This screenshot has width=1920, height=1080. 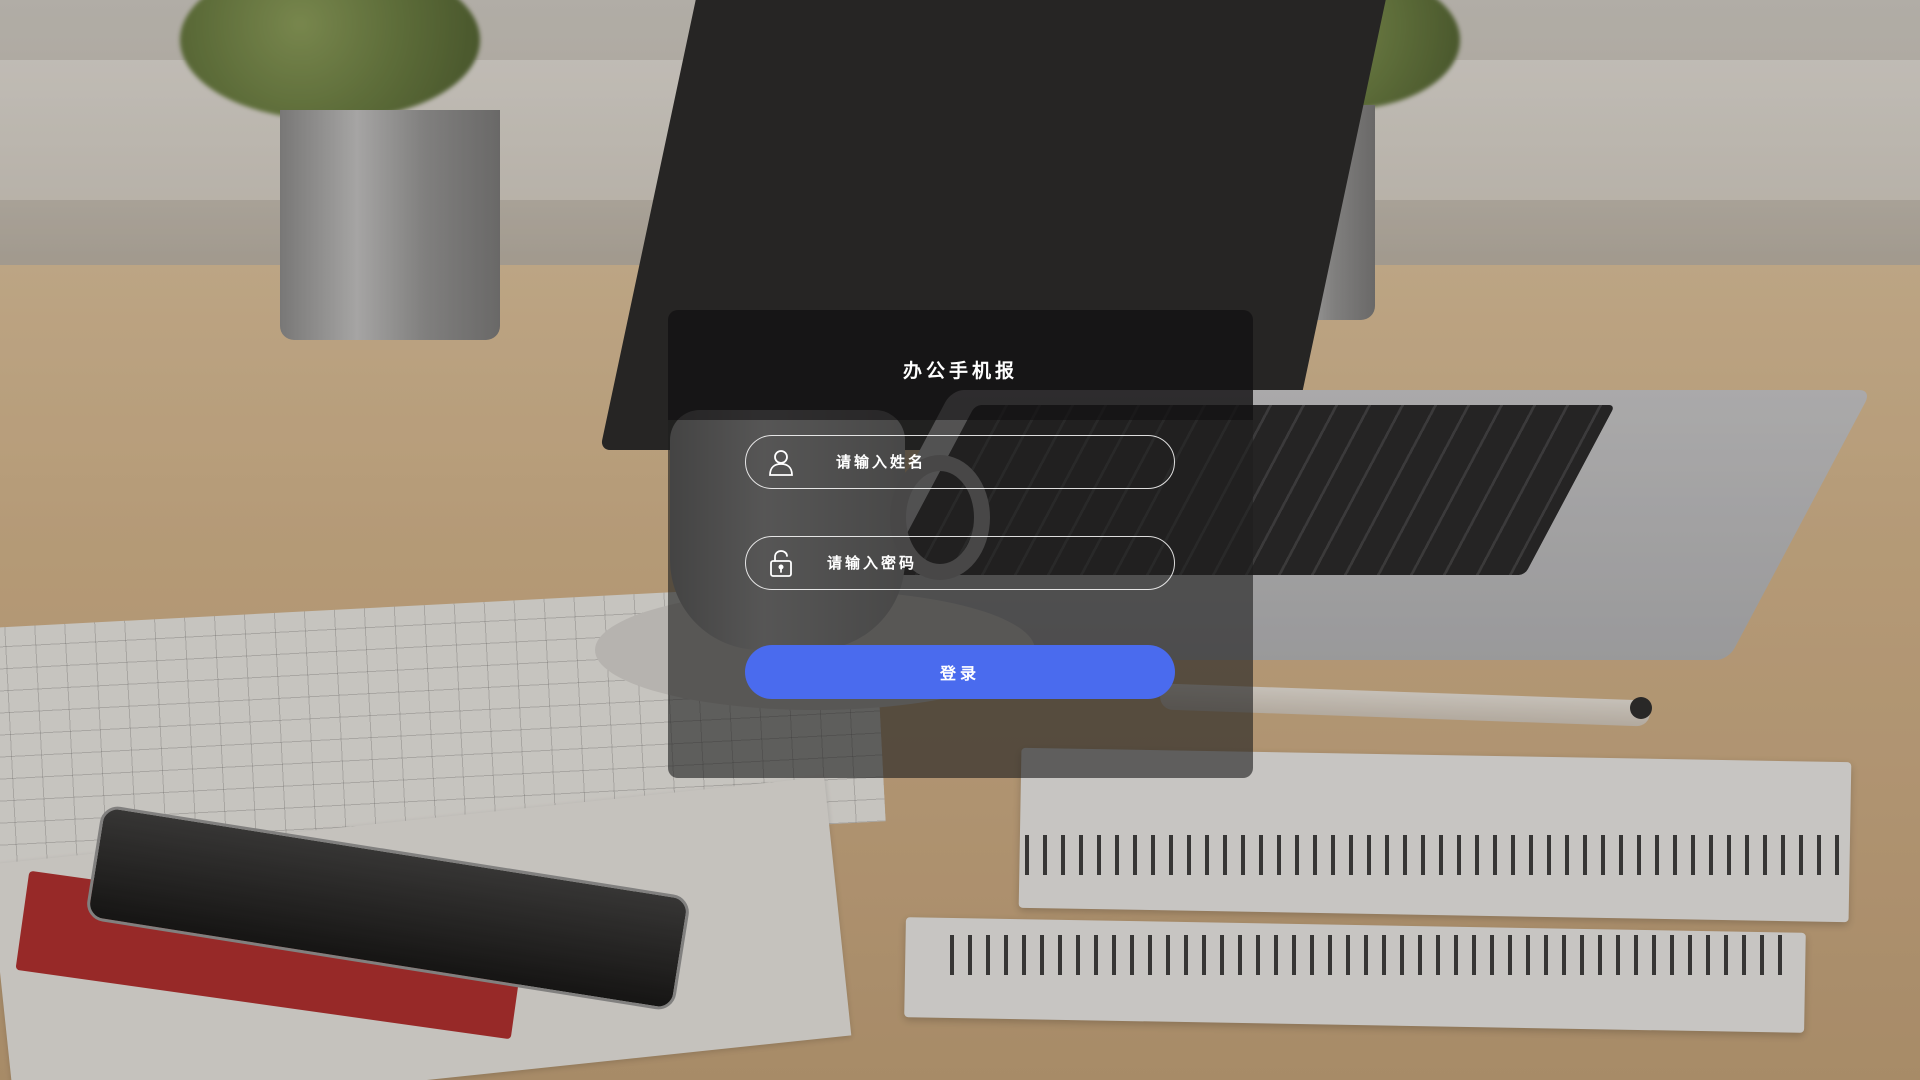 I want to click on password-field: 请输入密码, so click(x=961, y=563).